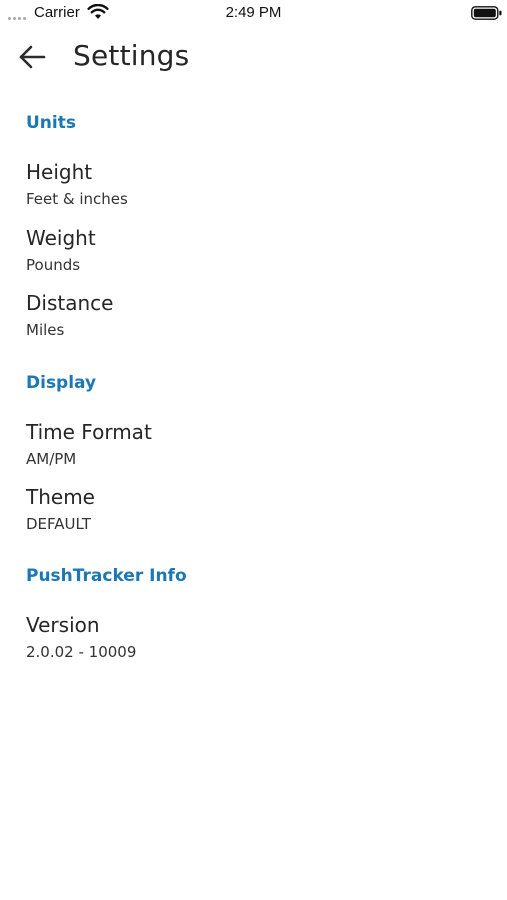  Describe the element at coordinates (81, 652) in the screenshot. I see `setting-value: 2.0.02 - 10009` at that location.